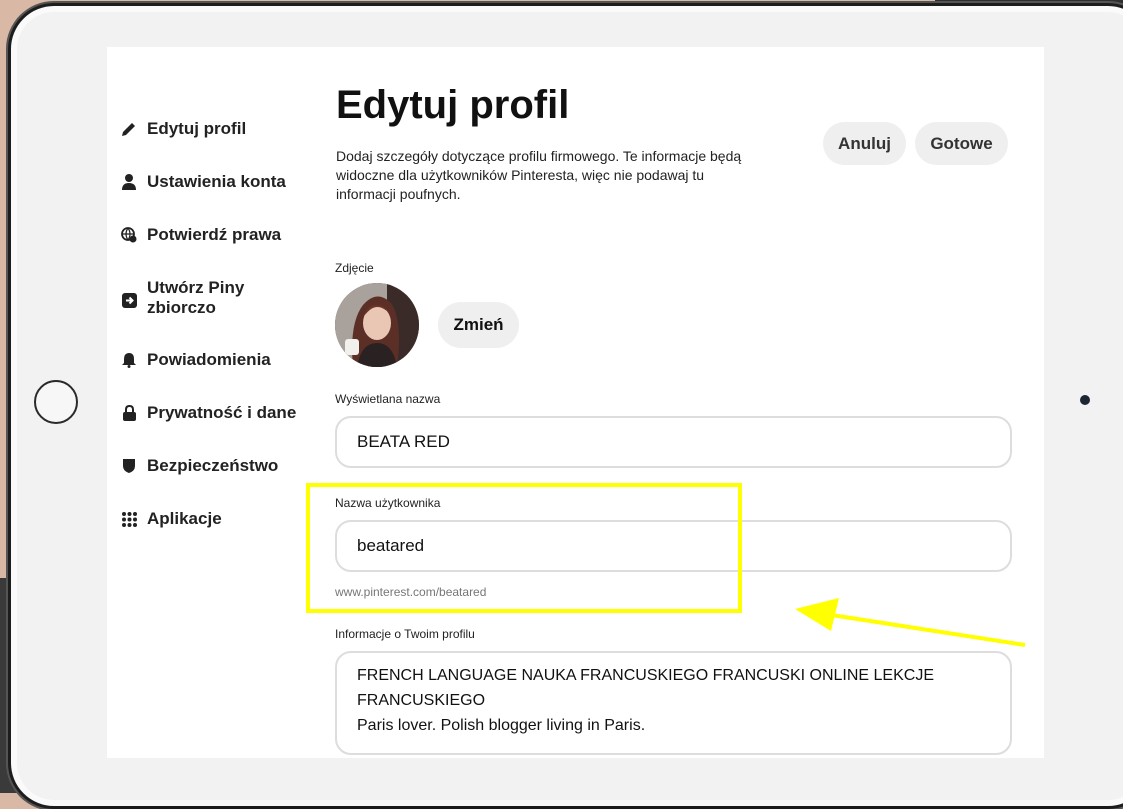 This screenshot has height=809, width=1123. I want to click on home-button, so click(56, 402).